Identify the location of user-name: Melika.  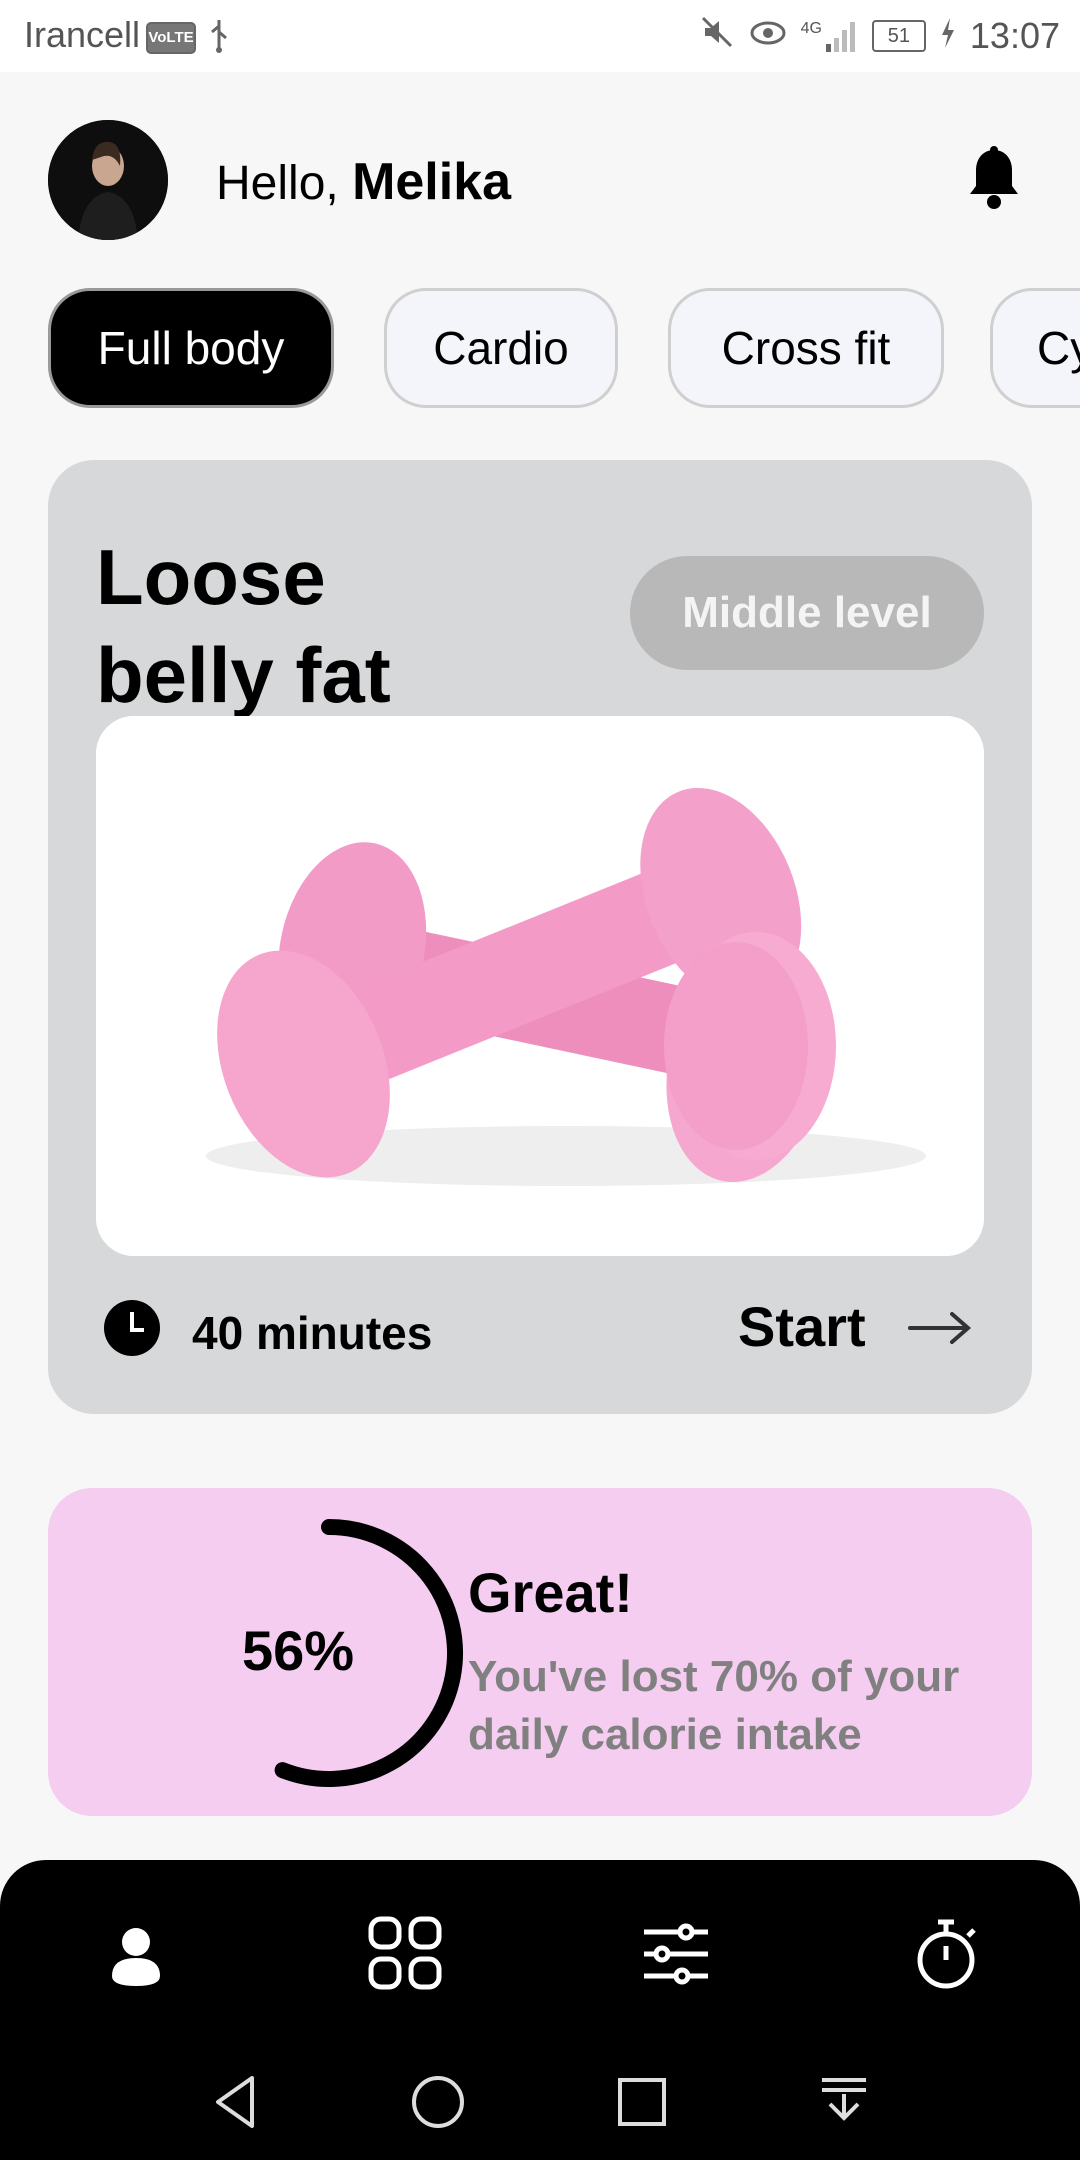
(432, 182).